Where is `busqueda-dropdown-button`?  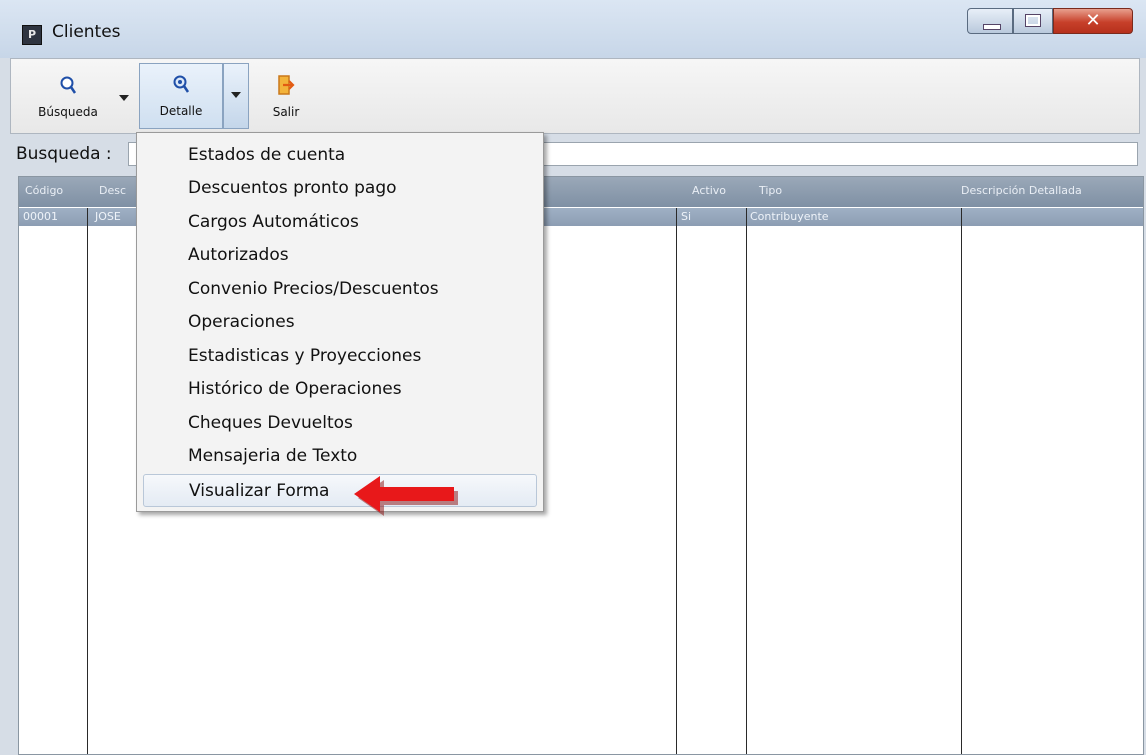
busqueda-dropdown-button is located at coordinates (124, 97).